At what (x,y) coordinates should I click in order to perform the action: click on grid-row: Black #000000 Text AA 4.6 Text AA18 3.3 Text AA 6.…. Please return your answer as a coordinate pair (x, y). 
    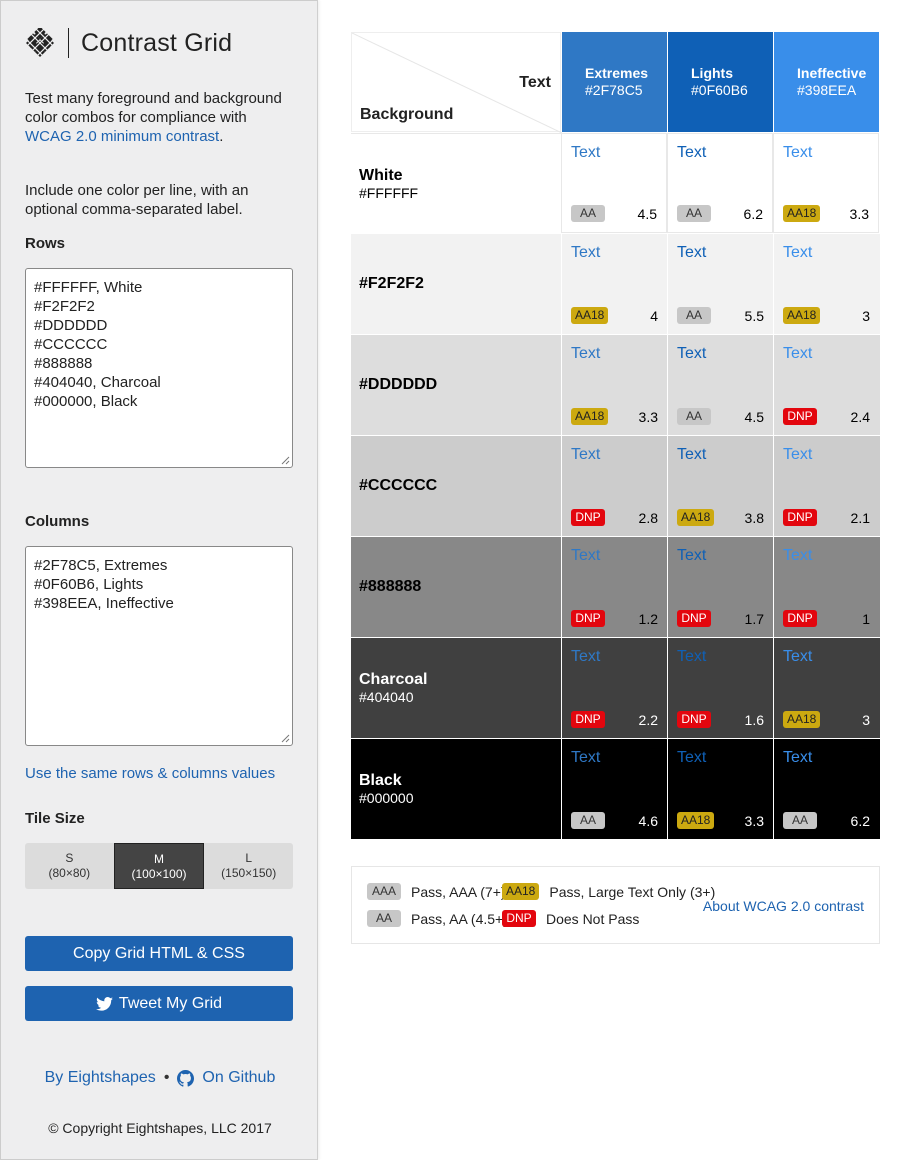
    Looking at the image, I should click on (615, 788).